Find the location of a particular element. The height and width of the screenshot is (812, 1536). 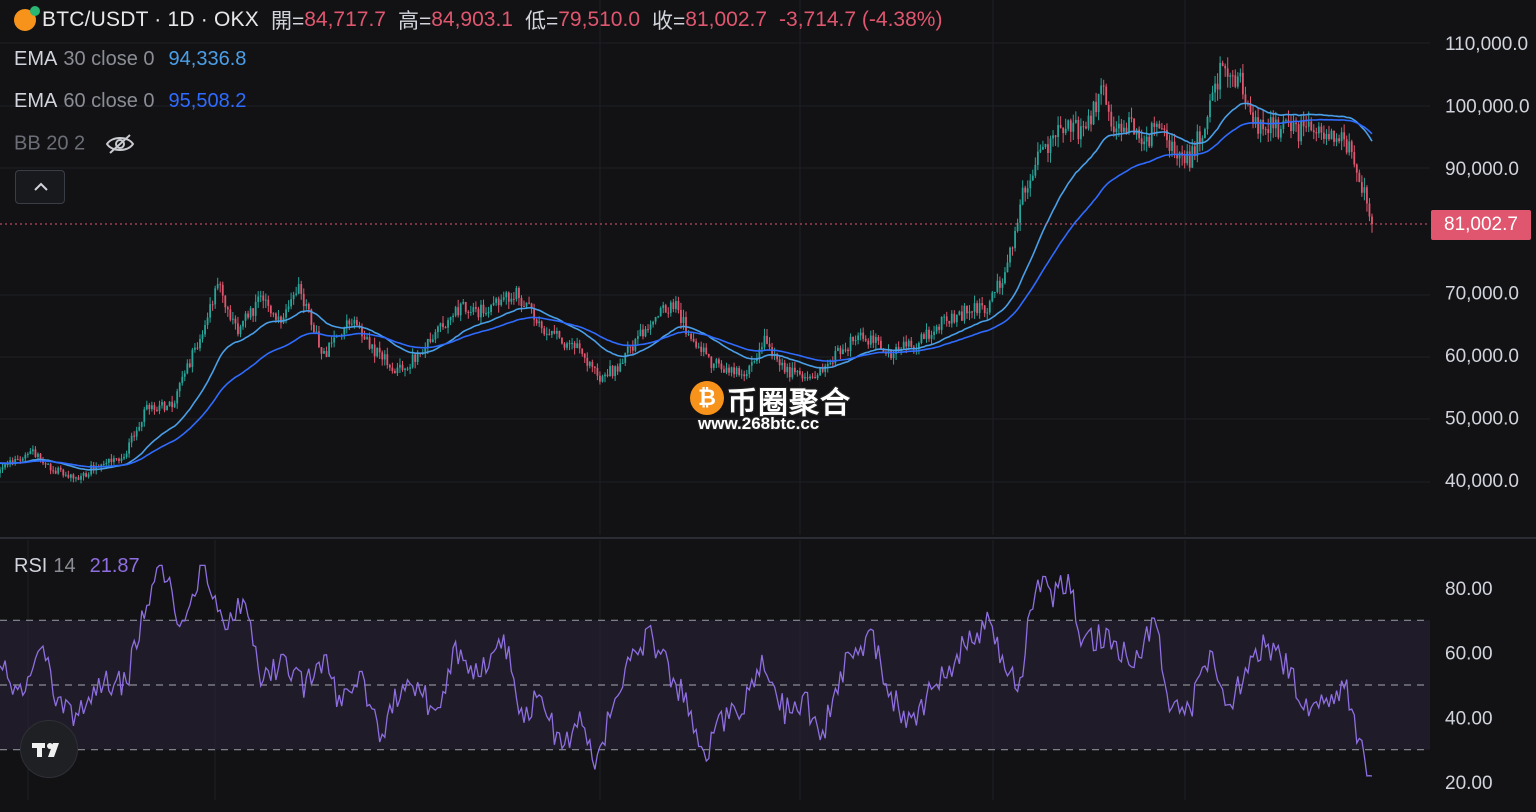

eye-off-icon is located at coordinates (120, 144).